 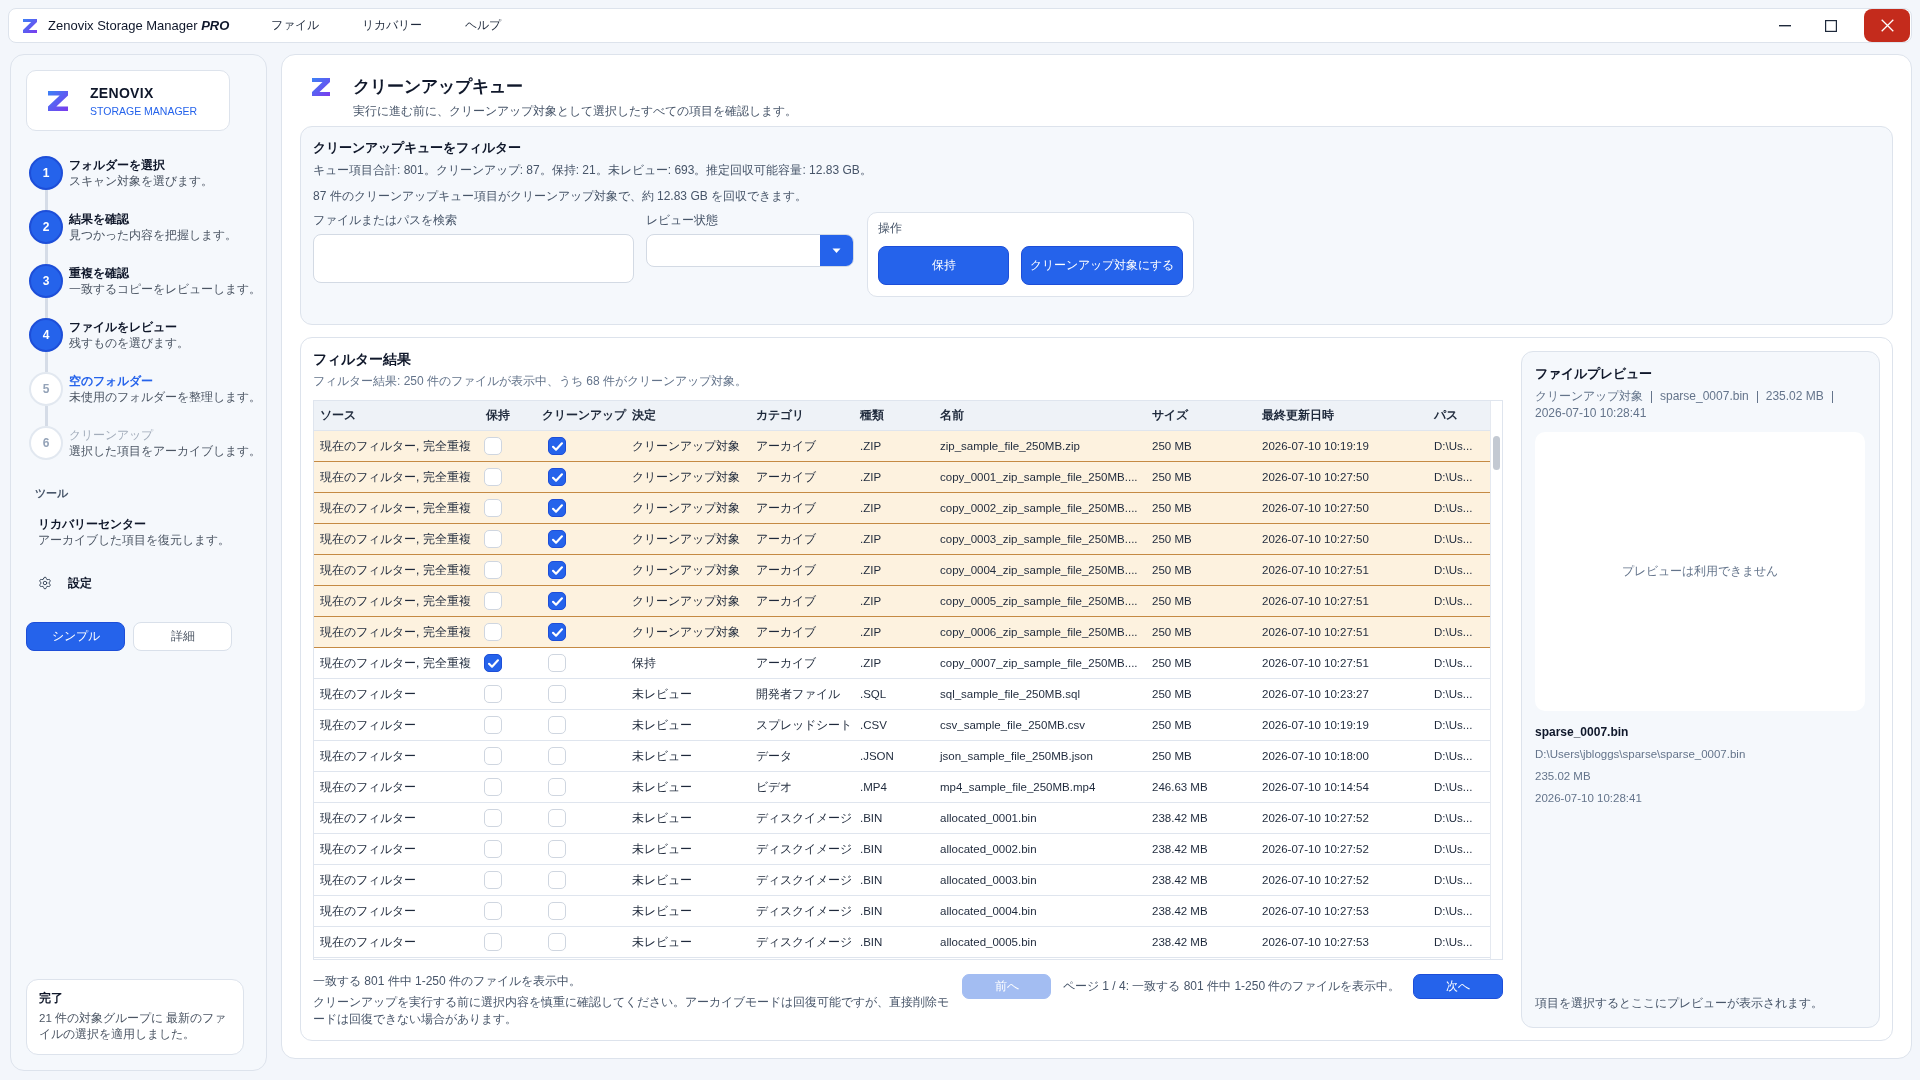 I want to click on check-icon, so click(x=557, y=477).